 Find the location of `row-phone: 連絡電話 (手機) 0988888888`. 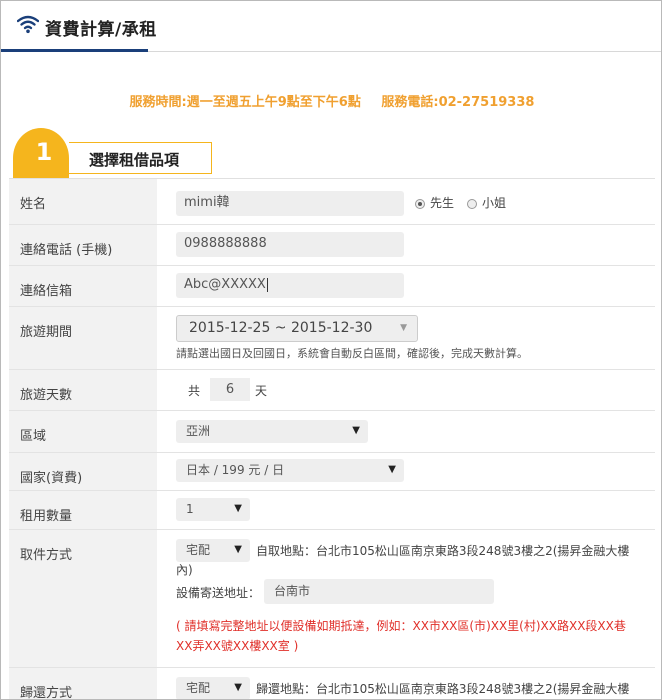

row-phone: 連絡電話 (手機) 0988888888 is located at coordinates (332, 245).